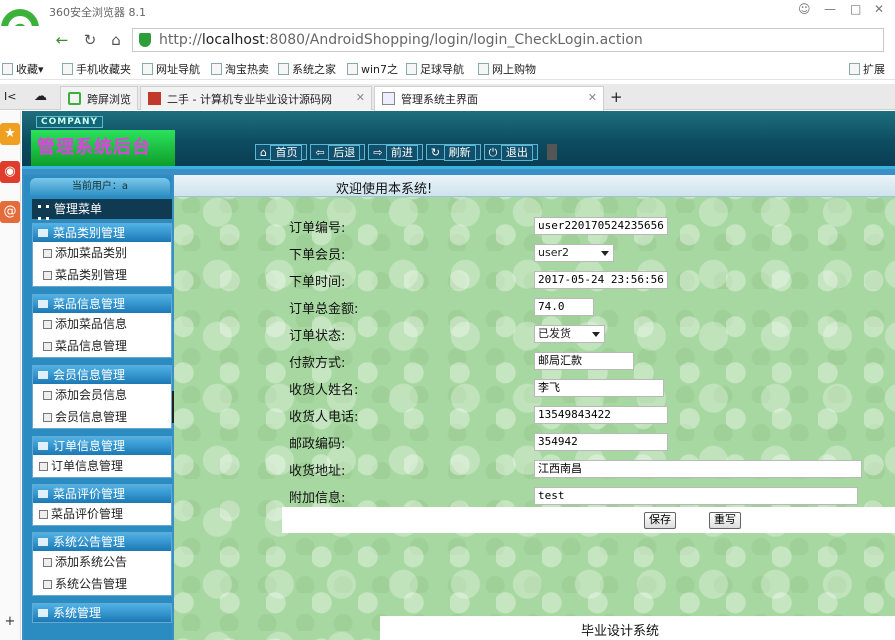 The image size is (895, 640). I want to click on nav-forward-button: ⇨ 前进, so click(395, 152).